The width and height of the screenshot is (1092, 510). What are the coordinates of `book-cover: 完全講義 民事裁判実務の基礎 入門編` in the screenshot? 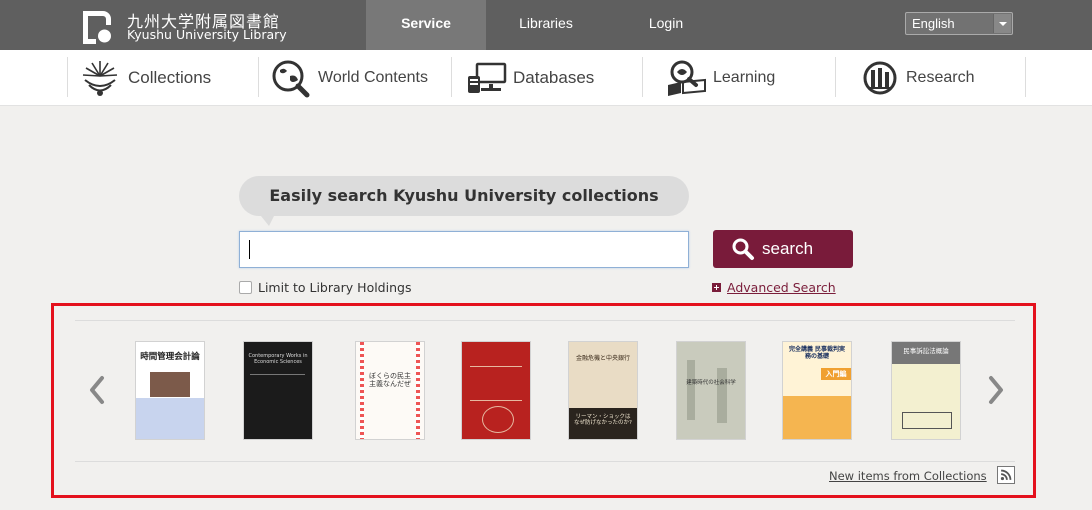 It's located at (817, 390).